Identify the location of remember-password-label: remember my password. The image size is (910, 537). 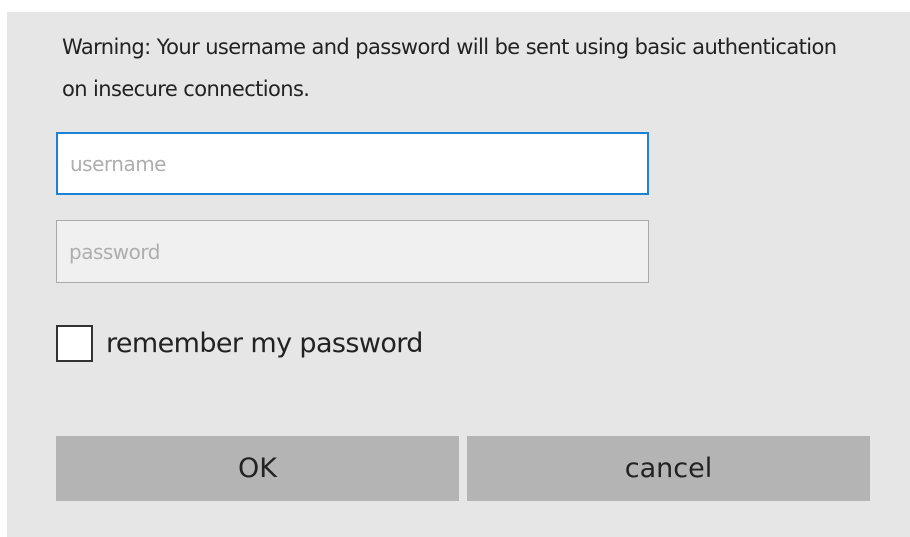
(264, 343).